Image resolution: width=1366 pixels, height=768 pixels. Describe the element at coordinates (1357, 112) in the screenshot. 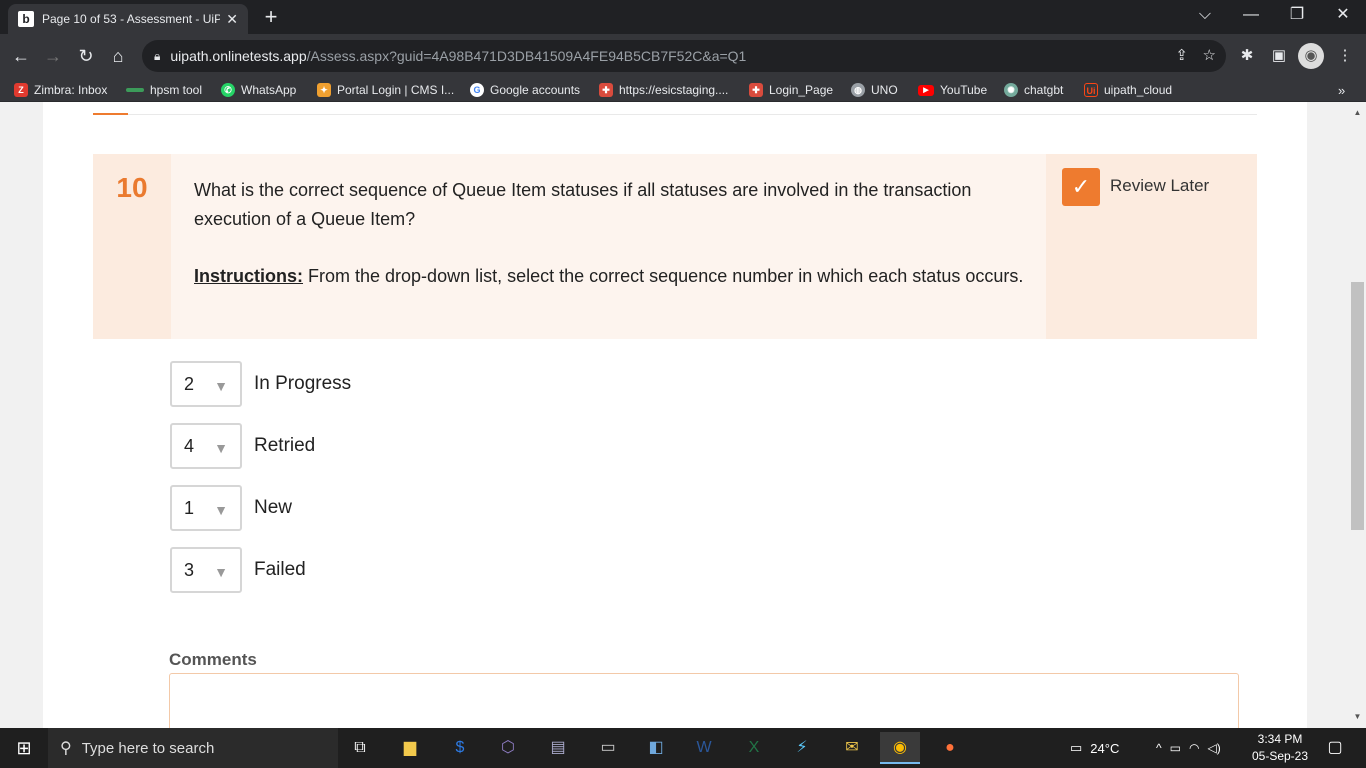

I see `scroll-up-arrow-icon: ▲` at that location.